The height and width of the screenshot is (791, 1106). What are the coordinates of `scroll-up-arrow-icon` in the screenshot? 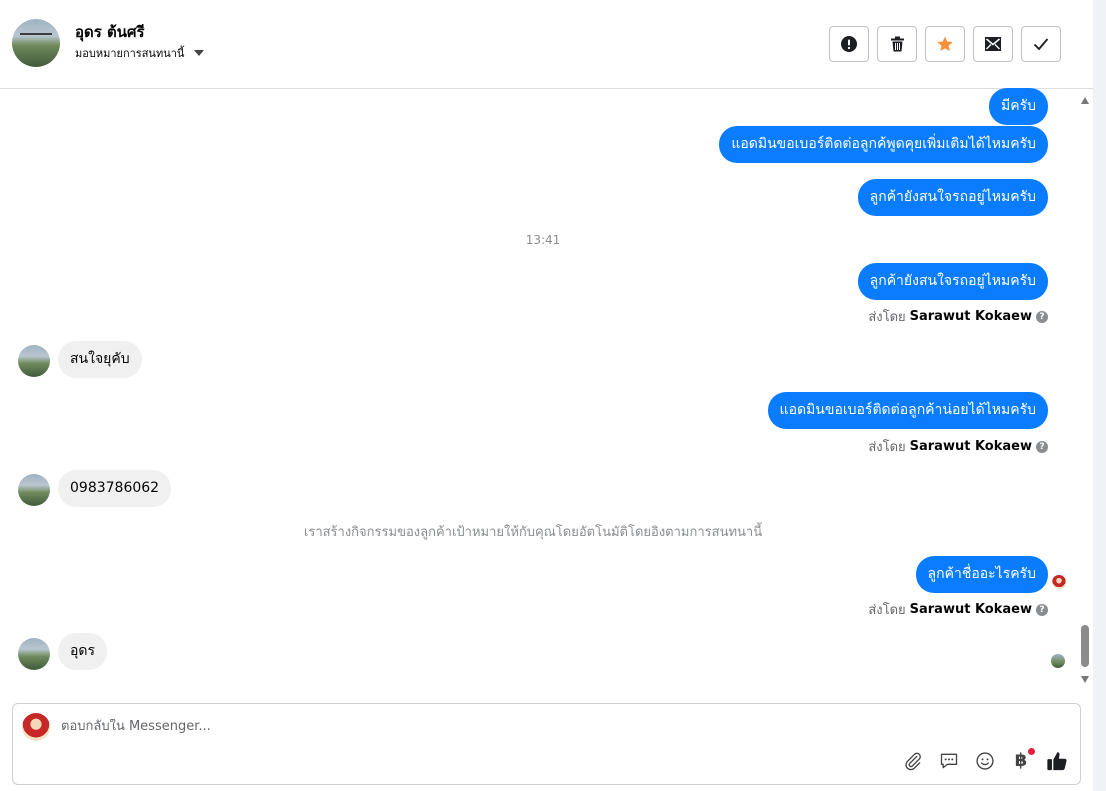 It's located at (1085, 100).